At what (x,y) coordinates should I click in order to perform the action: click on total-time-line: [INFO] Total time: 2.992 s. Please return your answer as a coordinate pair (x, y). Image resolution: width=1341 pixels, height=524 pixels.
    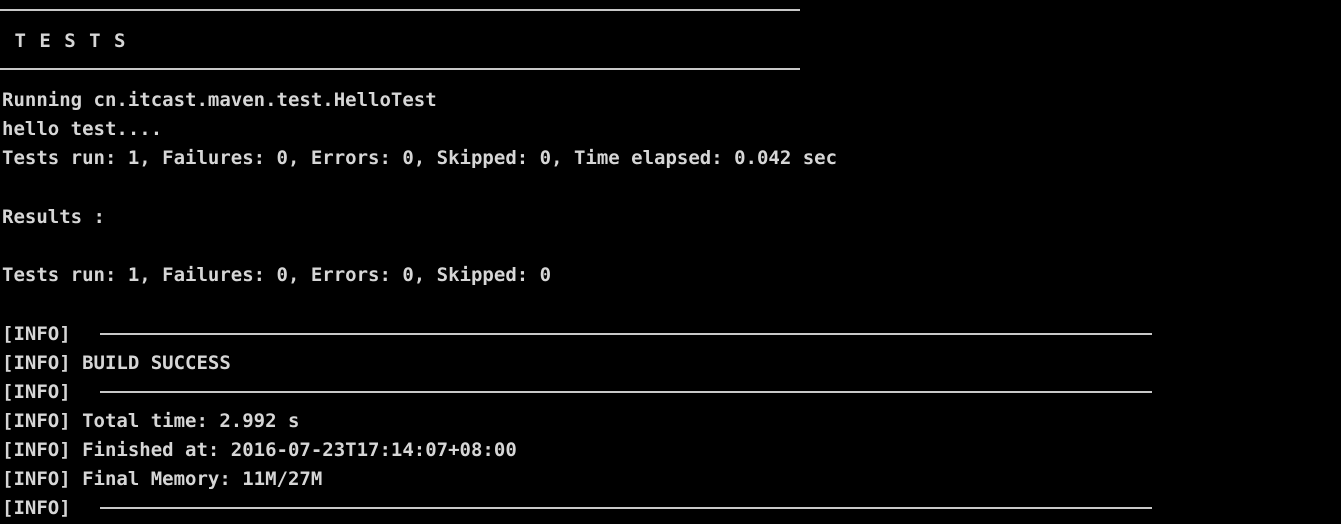
    Looking at the image, I should click on (151, 421).